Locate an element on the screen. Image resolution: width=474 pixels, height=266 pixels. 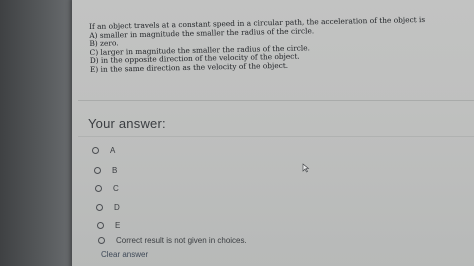
option-label: D is located at coordinates (117, 207).